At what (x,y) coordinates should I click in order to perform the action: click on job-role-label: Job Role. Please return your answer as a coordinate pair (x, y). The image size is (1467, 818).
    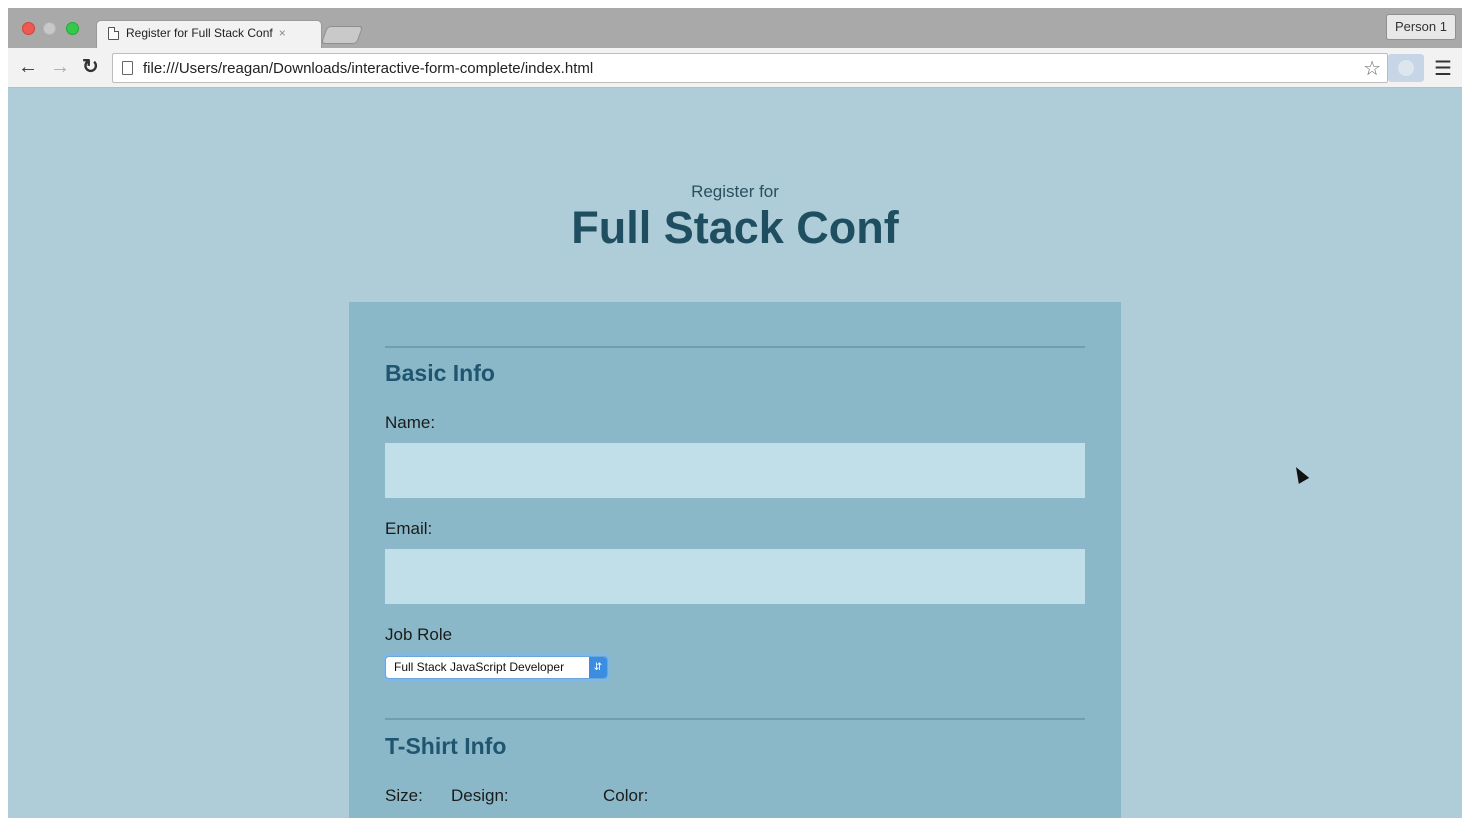
    Looking at the image, I should click on (419, 634).